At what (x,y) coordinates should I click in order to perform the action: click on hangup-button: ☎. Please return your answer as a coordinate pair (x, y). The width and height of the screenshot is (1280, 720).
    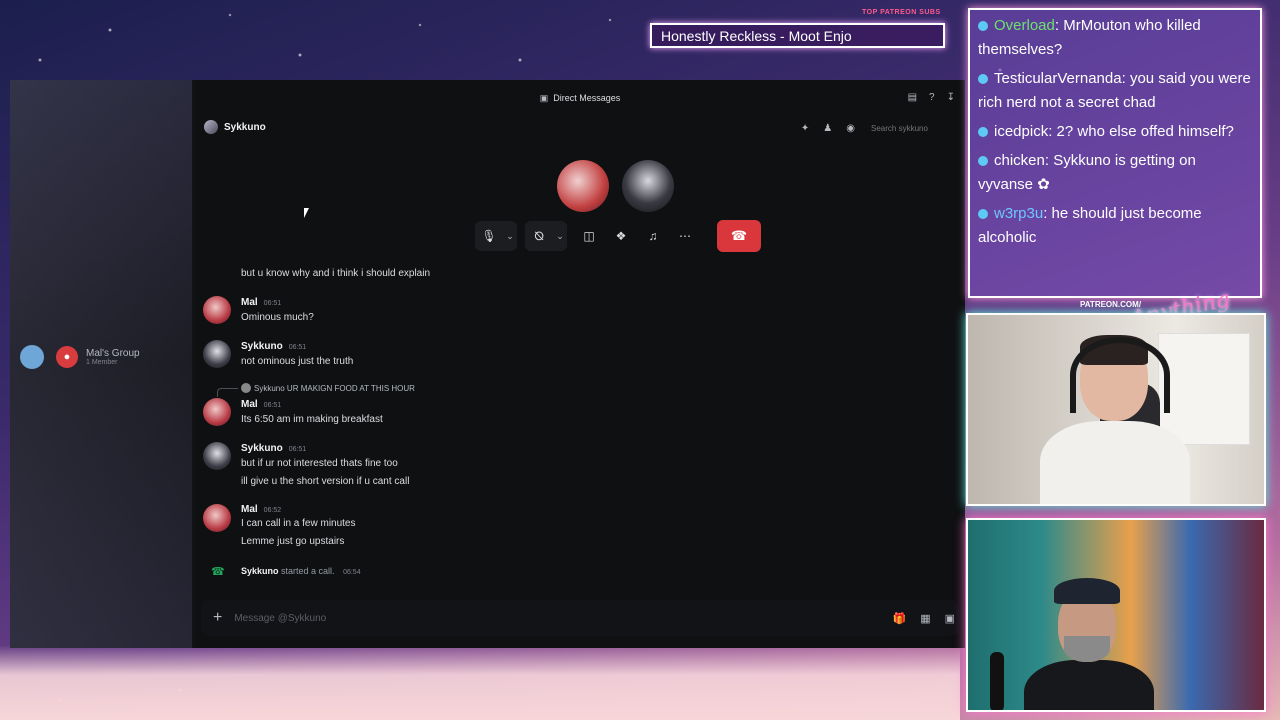
    Looking at the image, I should click on (739, 236).